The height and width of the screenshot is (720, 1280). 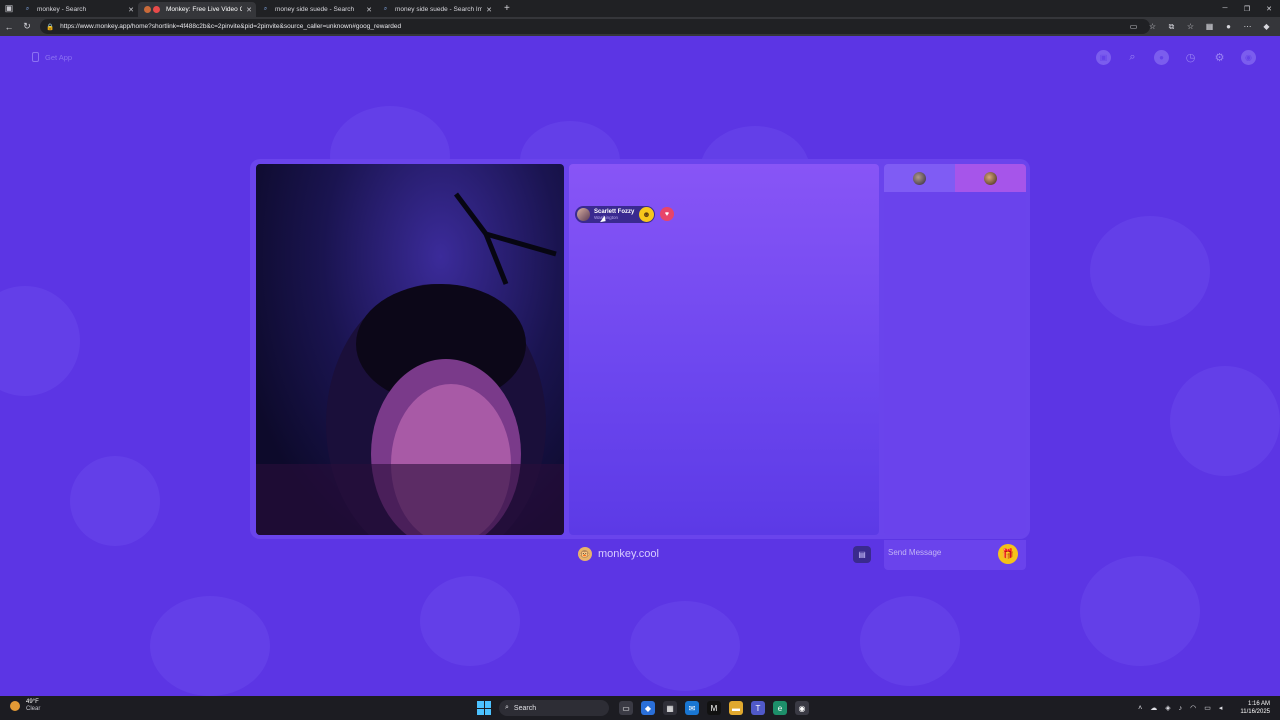 I want to click on partner-location: Washington, so click(x=606, y=217).